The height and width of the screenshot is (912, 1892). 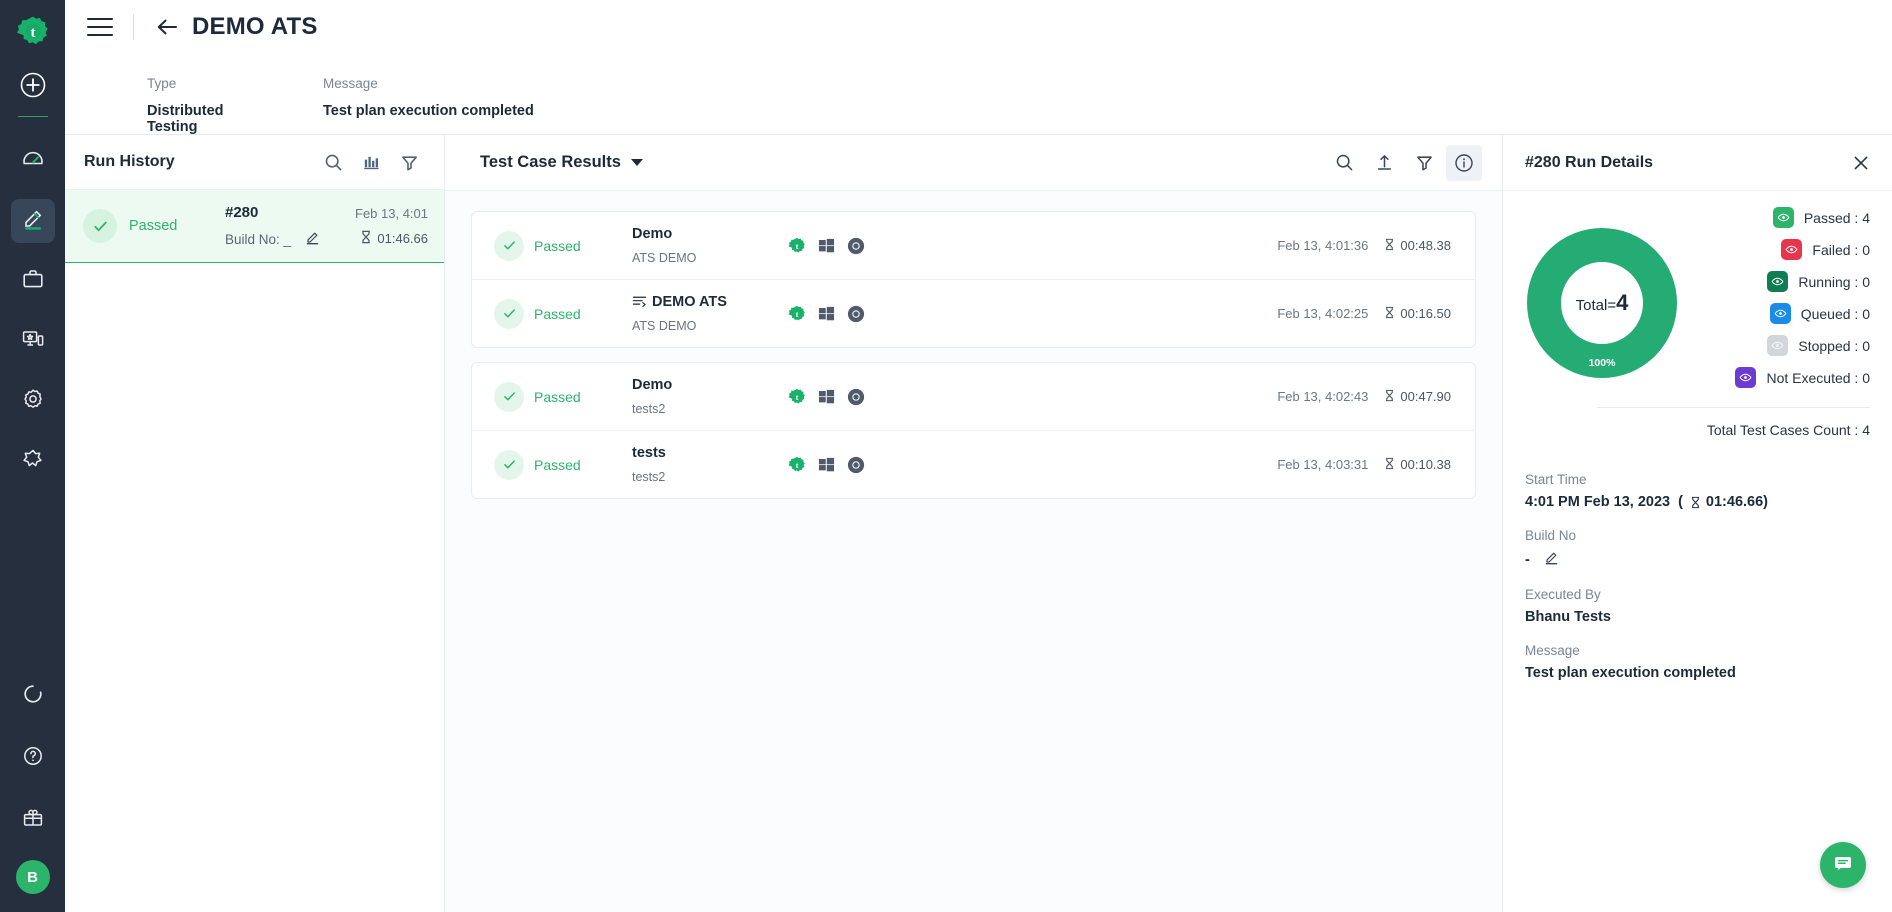 What do you see at coordinates (708, 396) in the screenshot?
I see `test-case-name-col: Demo tests2` at bounding box center [708, 396].